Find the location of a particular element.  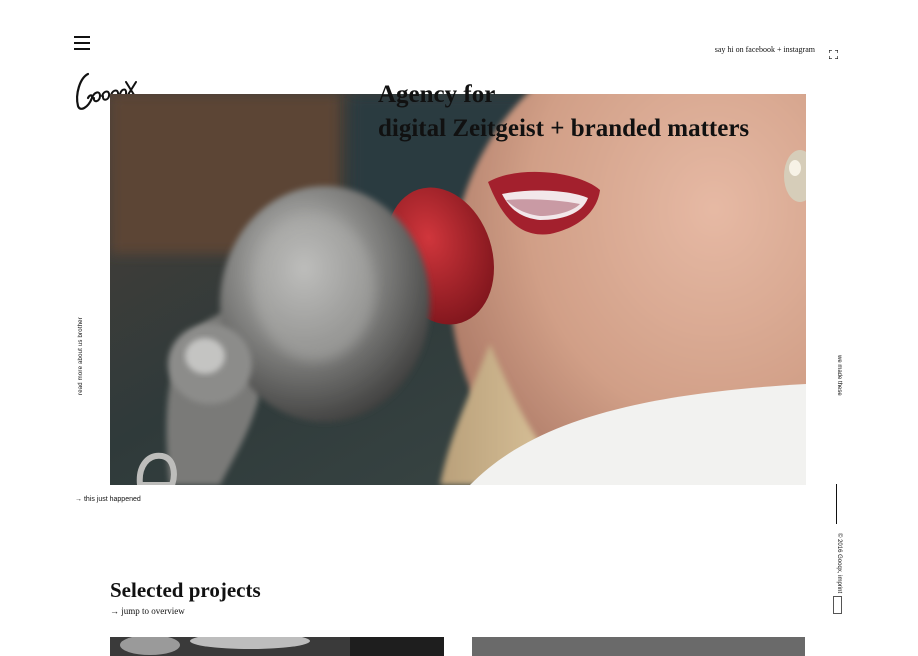

headline-line-1: Agency for is located at coordinates (437, 94).